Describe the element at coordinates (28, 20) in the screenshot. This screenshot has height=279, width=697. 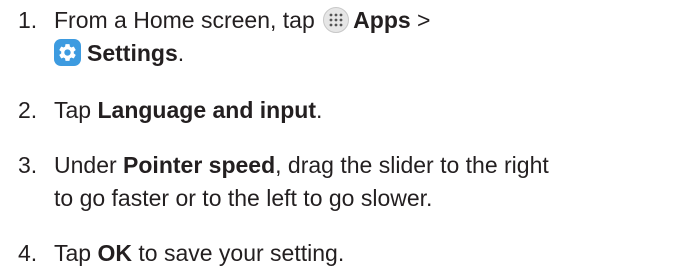
I see `step-number: 1.` at that location.